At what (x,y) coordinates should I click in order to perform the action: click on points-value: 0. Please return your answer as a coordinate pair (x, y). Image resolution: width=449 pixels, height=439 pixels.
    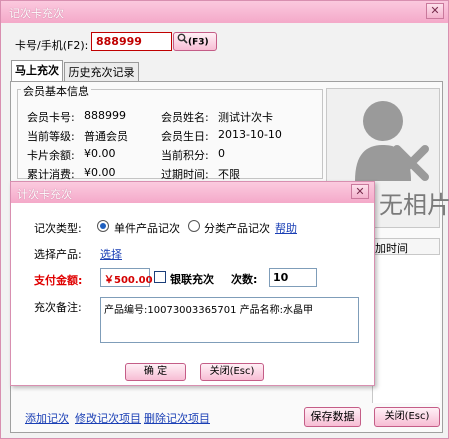
    Looking at the image, I should click on (221, 153).